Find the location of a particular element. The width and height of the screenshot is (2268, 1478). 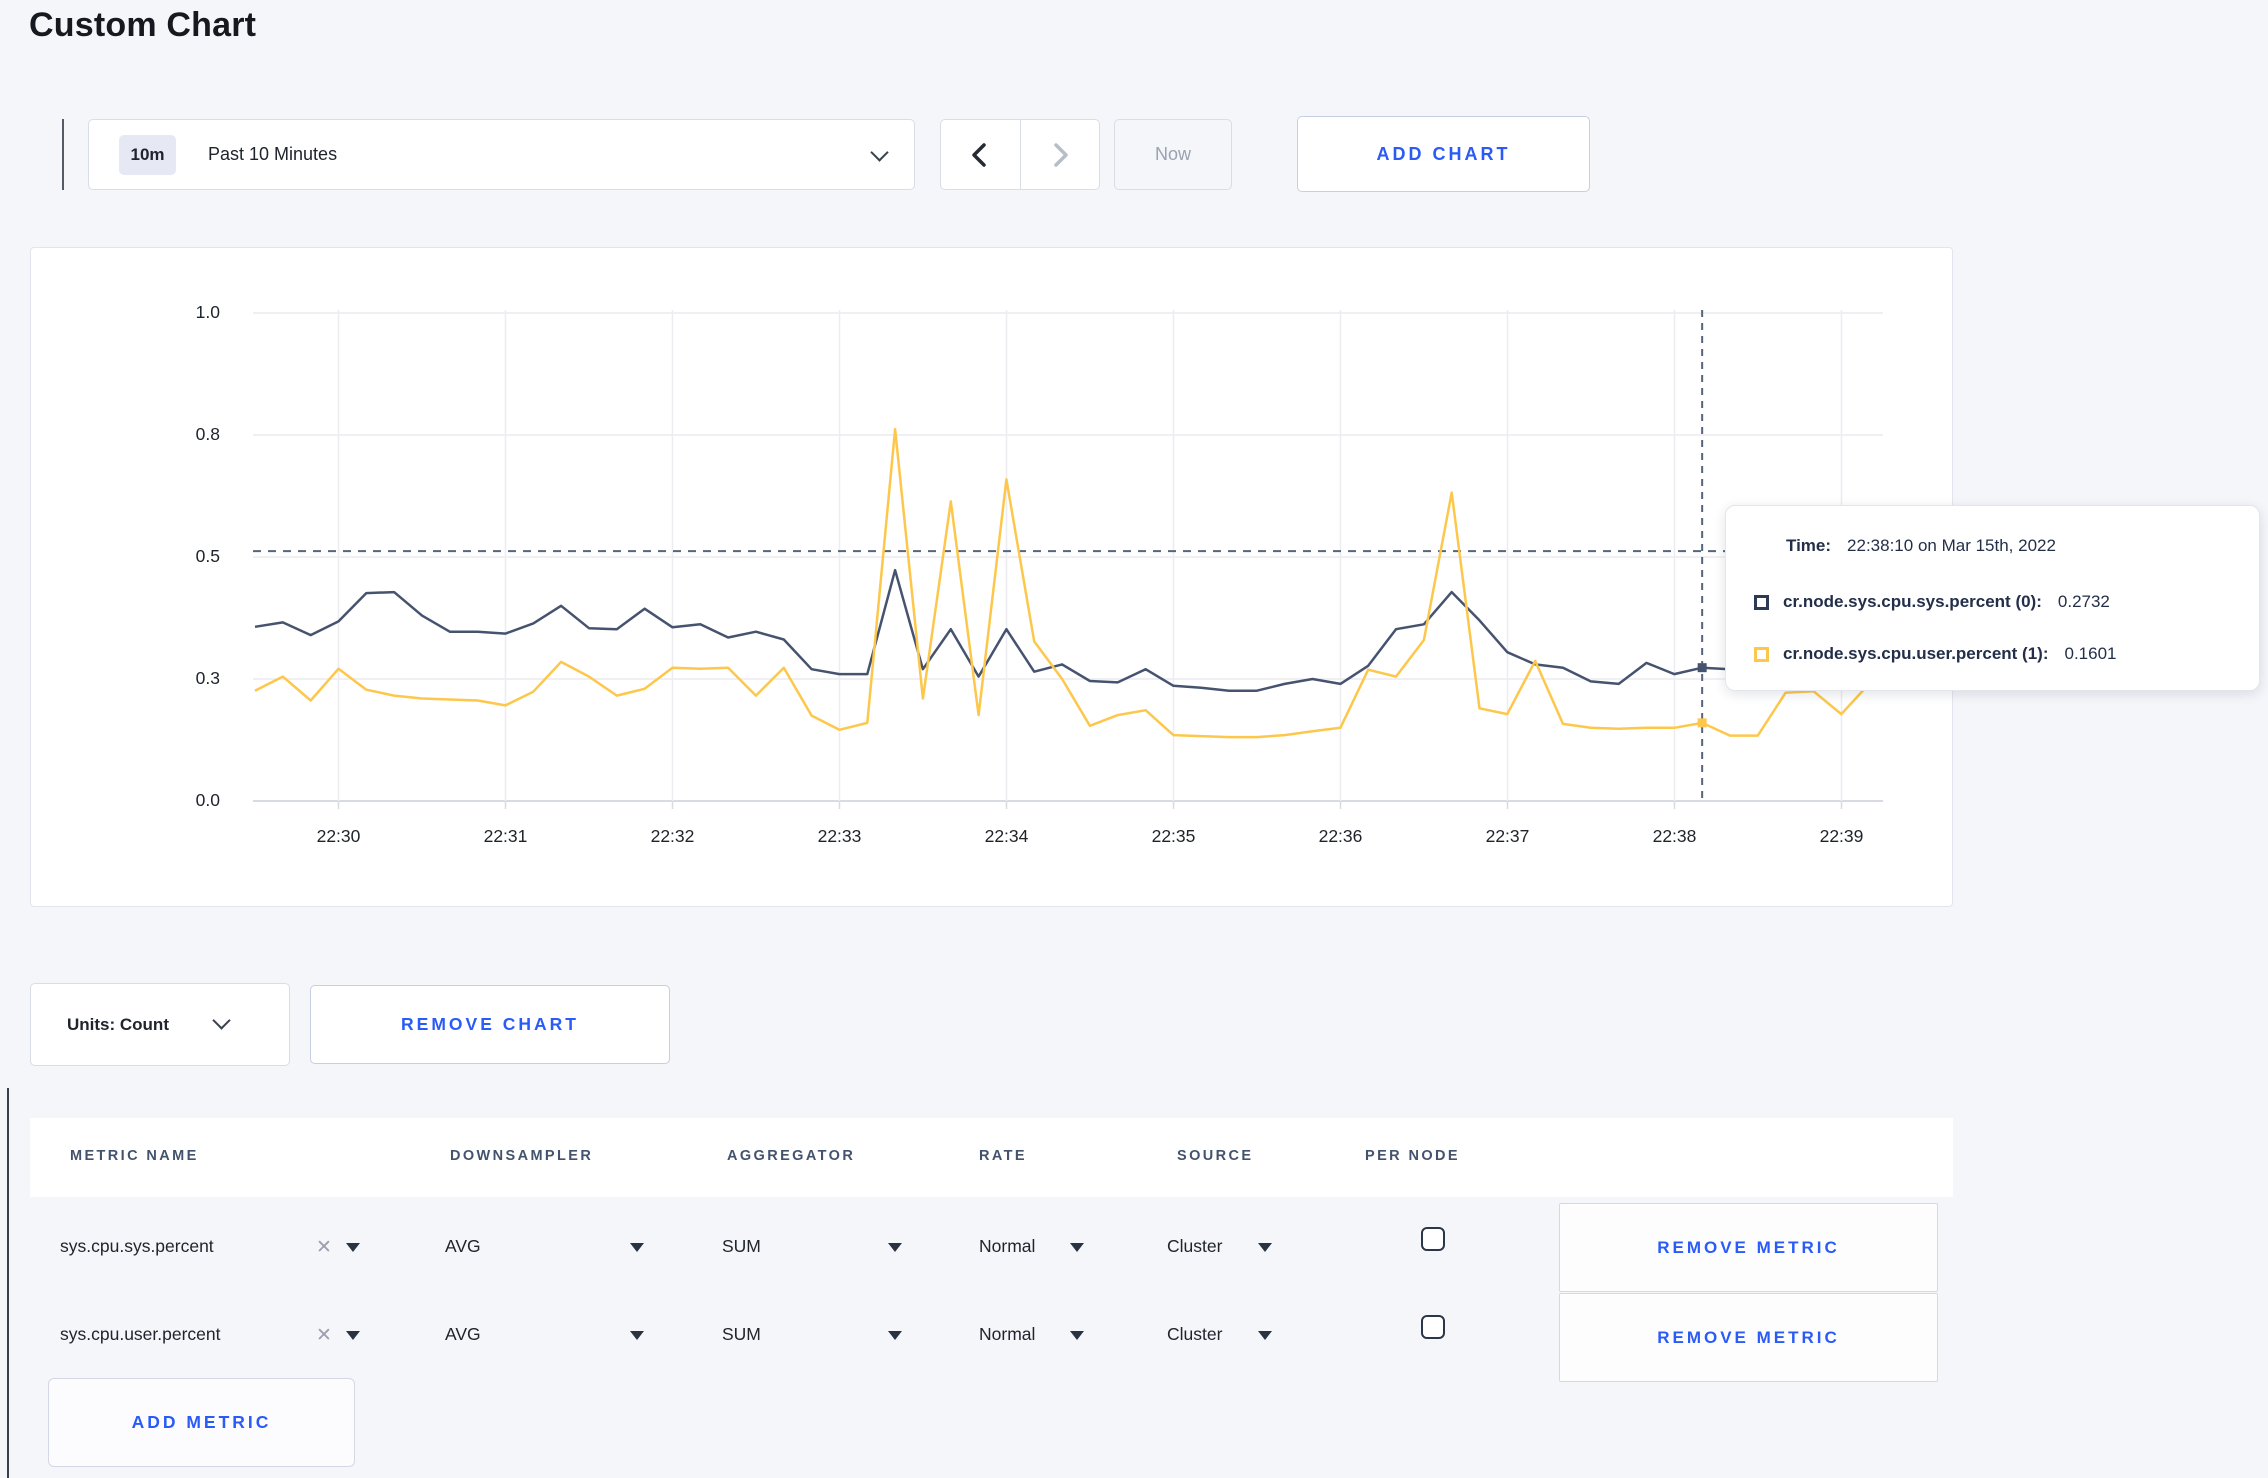

col-rate: RATE is located at coordinates (1003, 1156).